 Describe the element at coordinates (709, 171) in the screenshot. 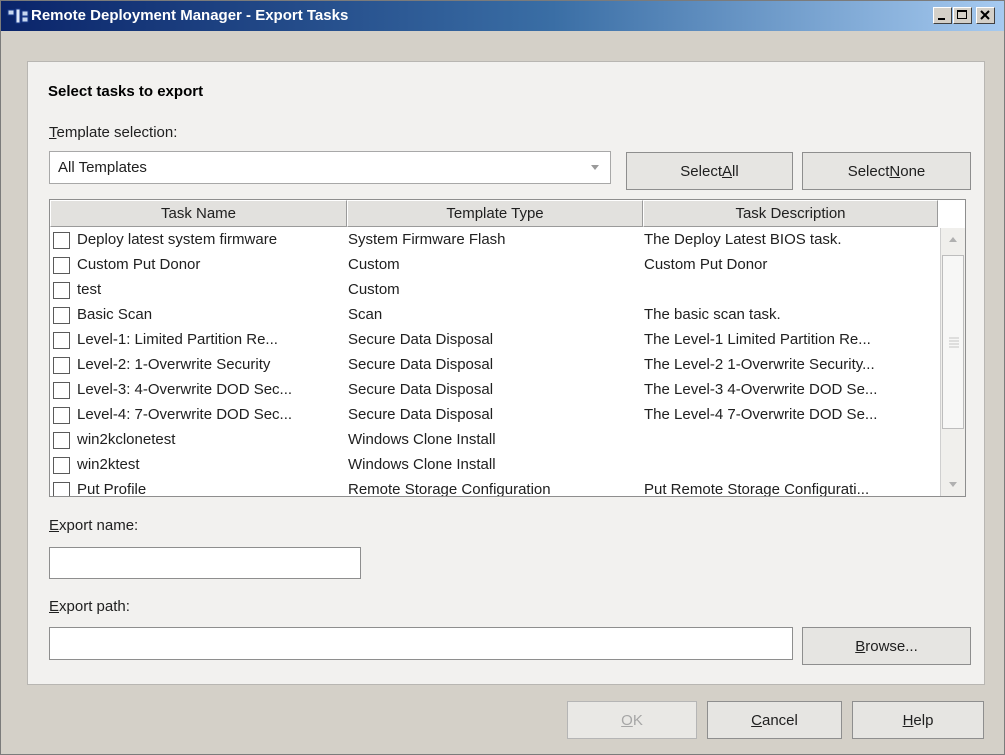

I see `select-all-button: Select All` at that location.